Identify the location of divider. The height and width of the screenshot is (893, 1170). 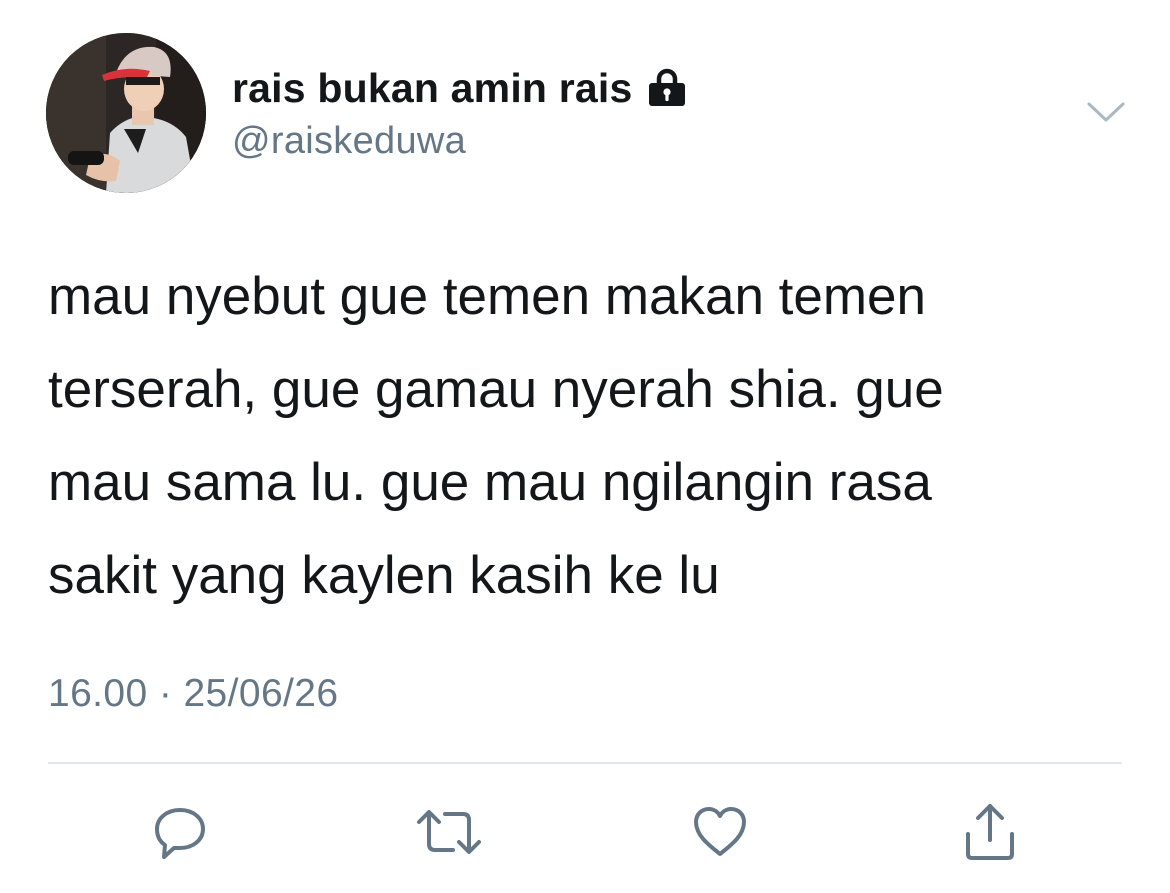
(585, 763).